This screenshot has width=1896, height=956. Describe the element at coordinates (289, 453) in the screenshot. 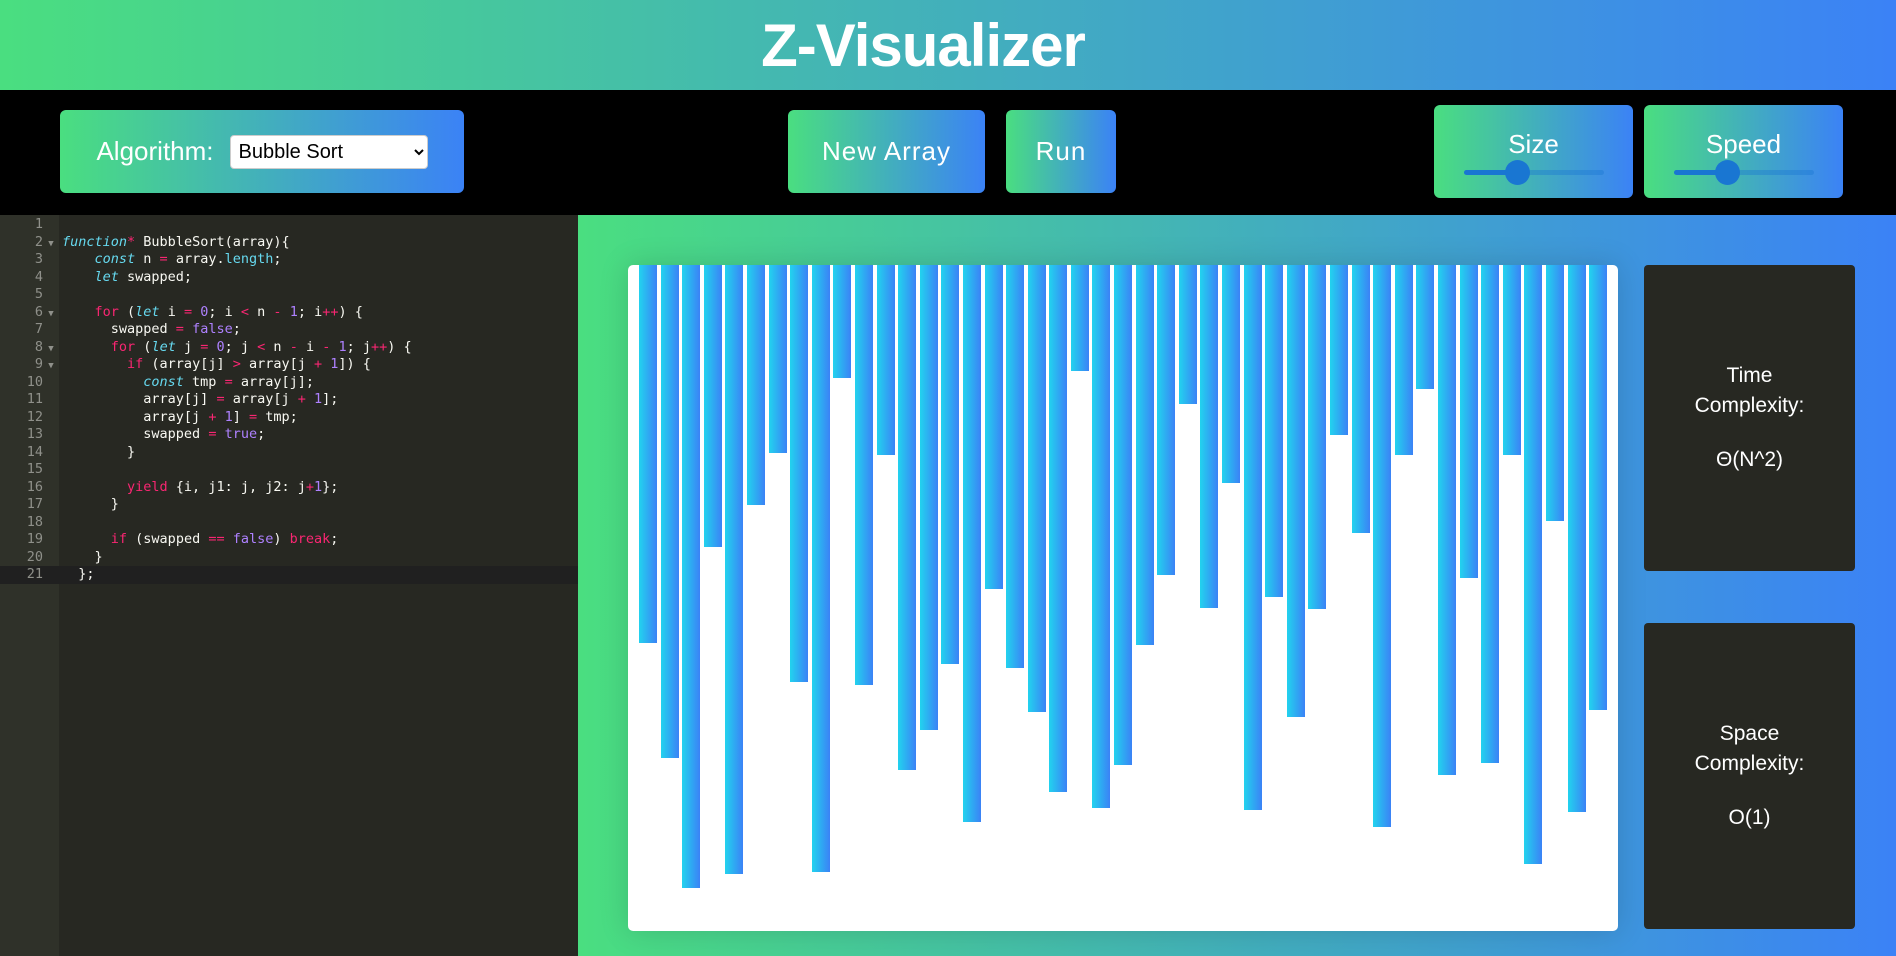

I see `code-line: 14 }` at that location.